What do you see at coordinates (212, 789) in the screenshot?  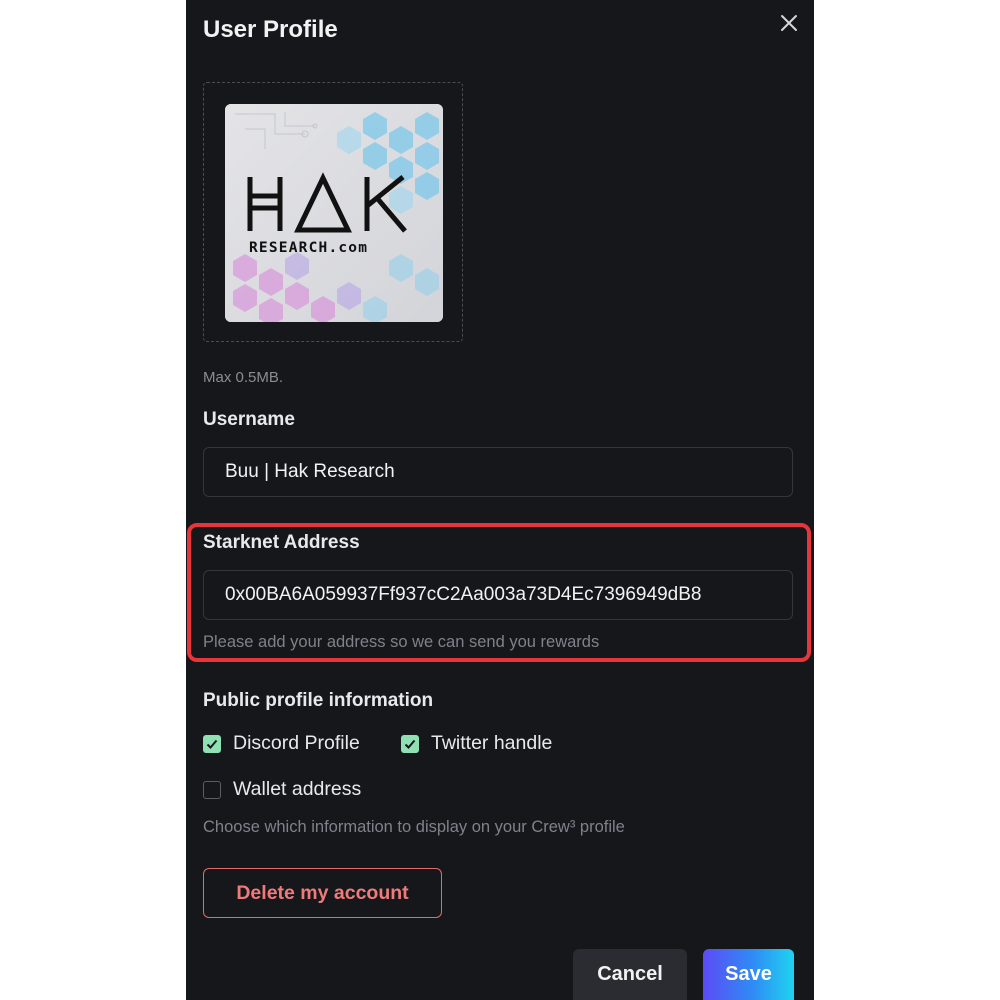 I see `wallet-address-checkbox` at bounding box center [212, 789].